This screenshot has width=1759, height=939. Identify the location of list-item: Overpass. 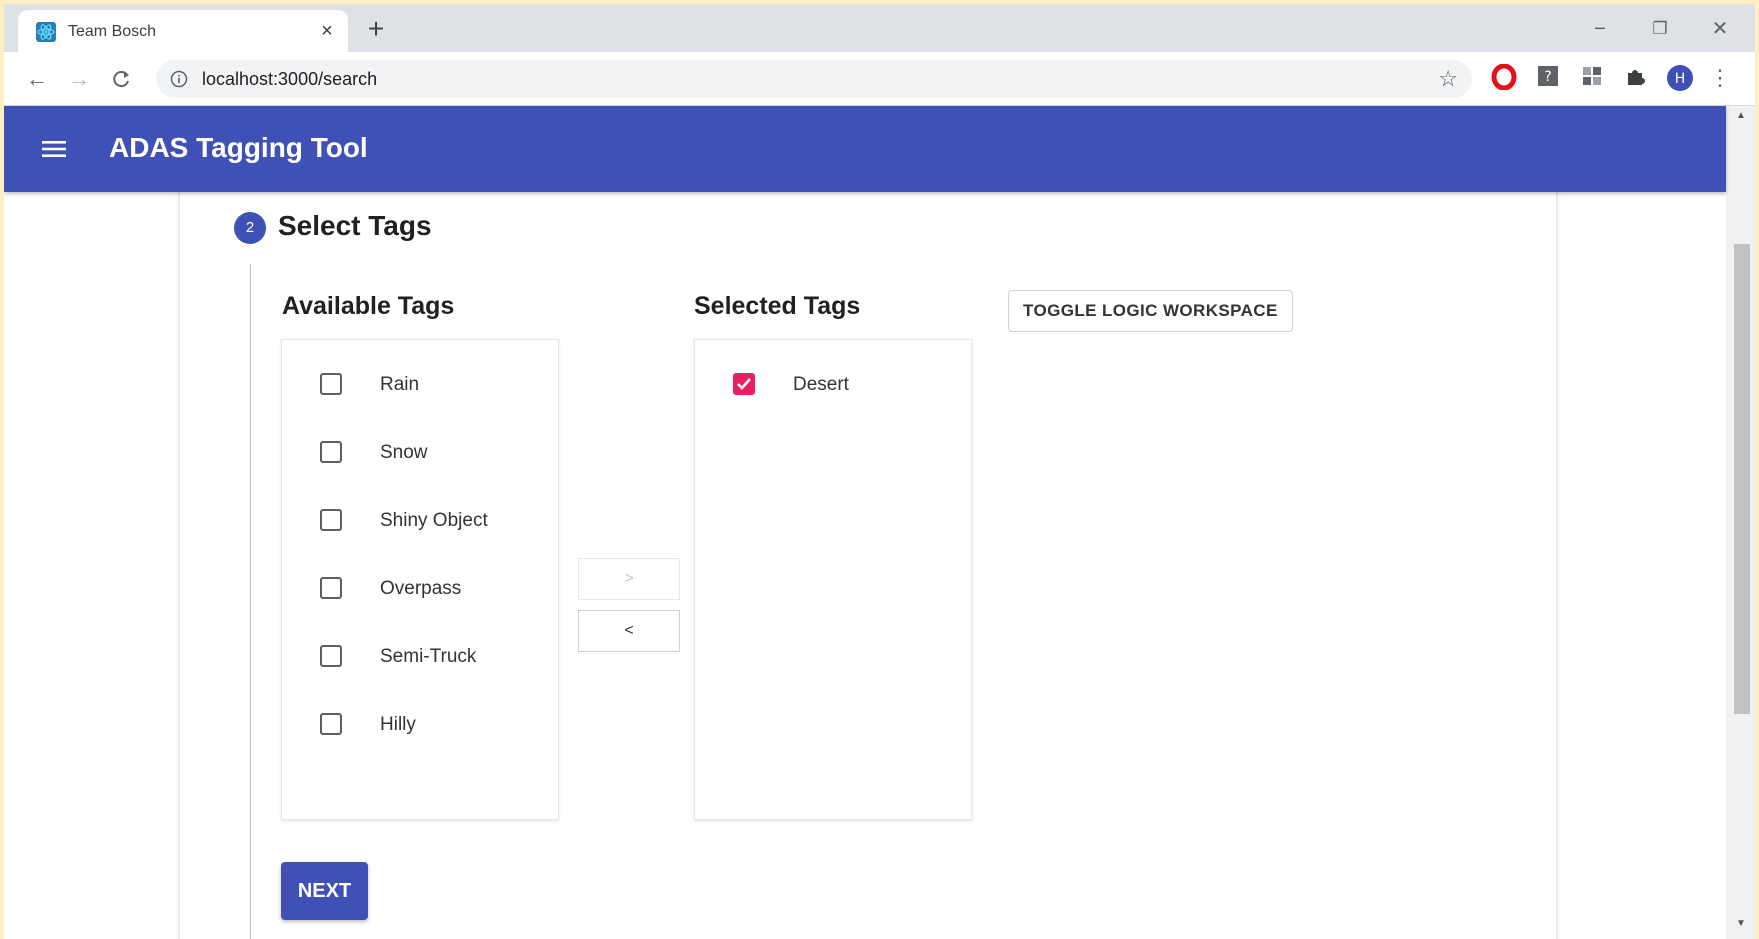
(420, 588).